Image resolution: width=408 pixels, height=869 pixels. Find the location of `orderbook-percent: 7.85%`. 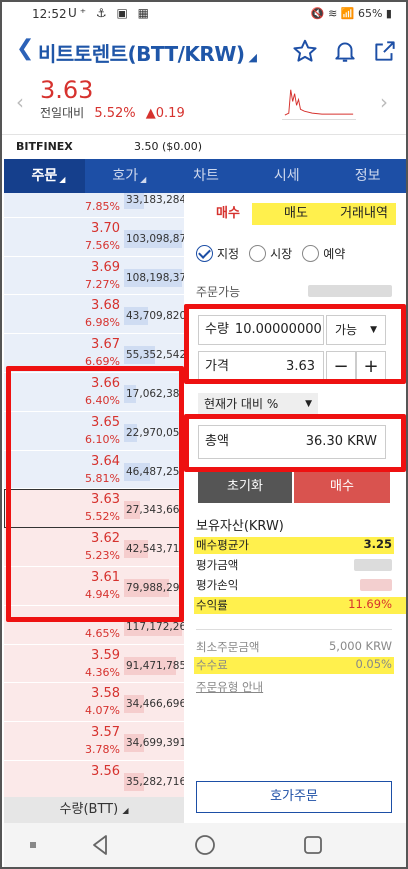

orderbook-percent: 7.85% is located at coordinates (102, 206).